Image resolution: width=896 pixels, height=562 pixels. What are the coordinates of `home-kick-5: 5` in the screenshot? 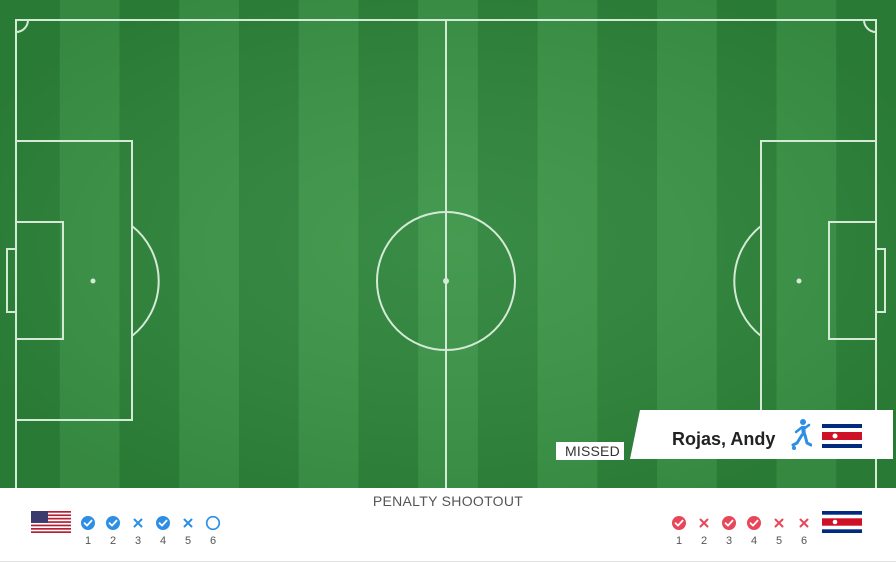 It's located at (188, 532).